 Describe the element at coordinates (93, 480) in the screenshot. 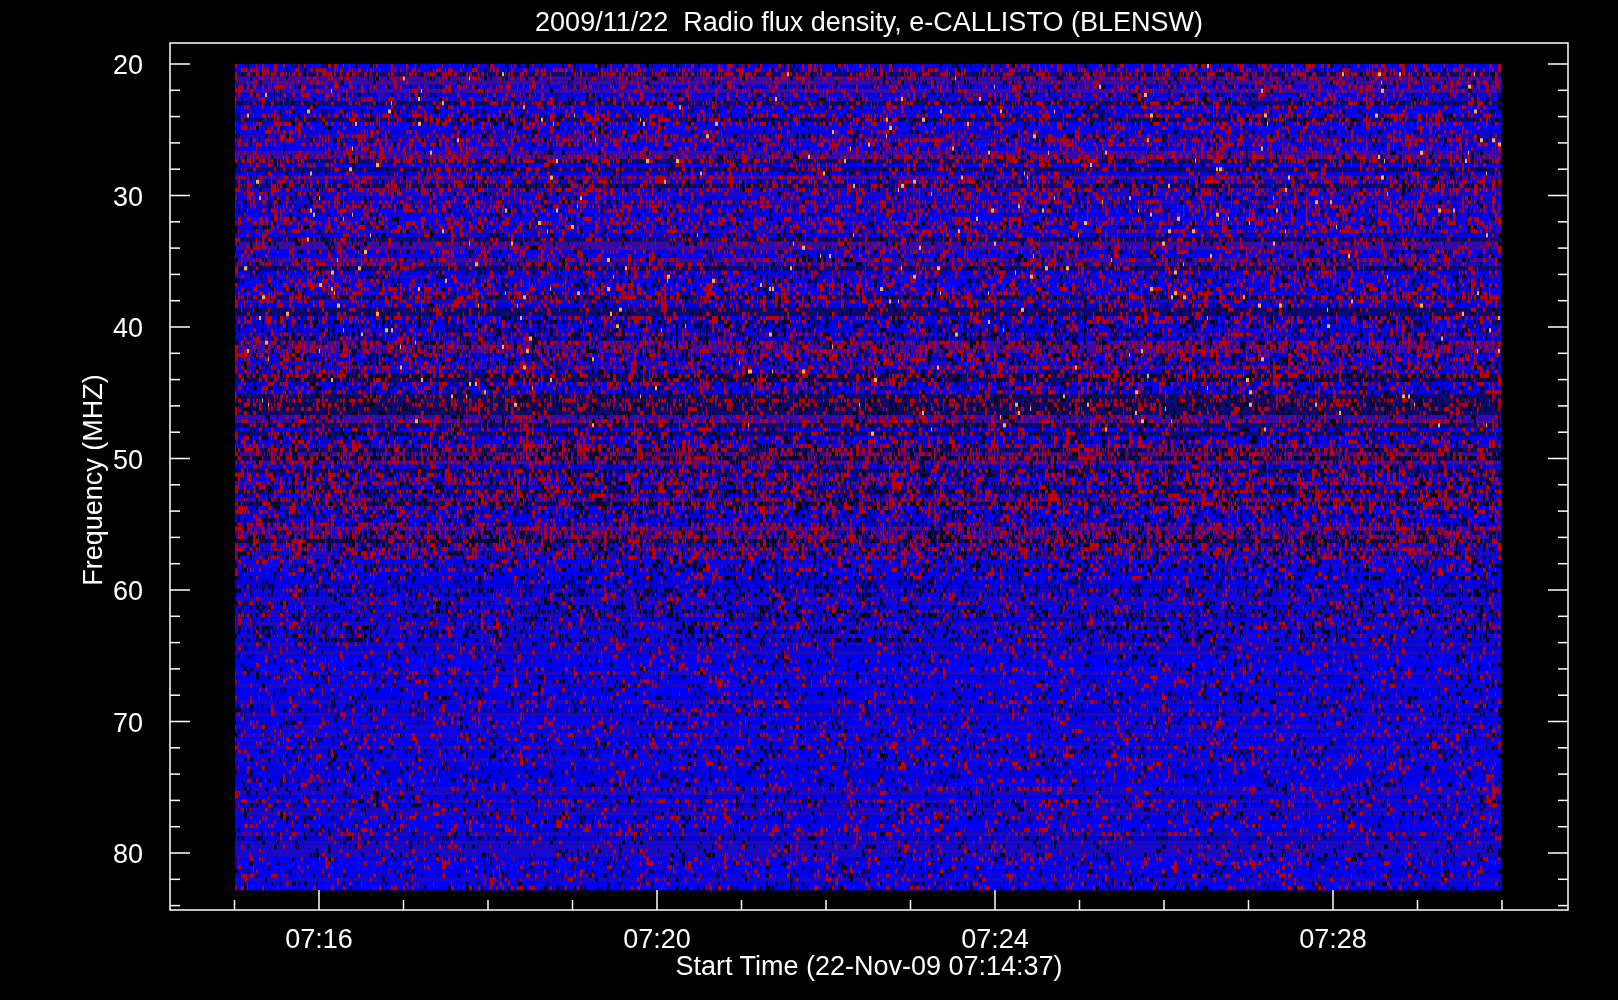

I see `y-axis-label: Frequency (MHZ)` at that location.